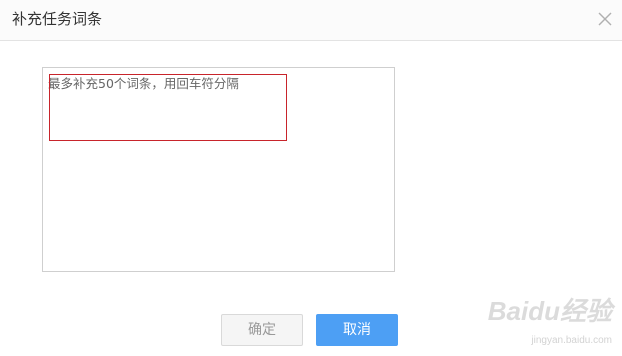 The height and width of the screenshot is (356, 622). I want to click on dialog-title: 补充任务词条, so click(57, 19).